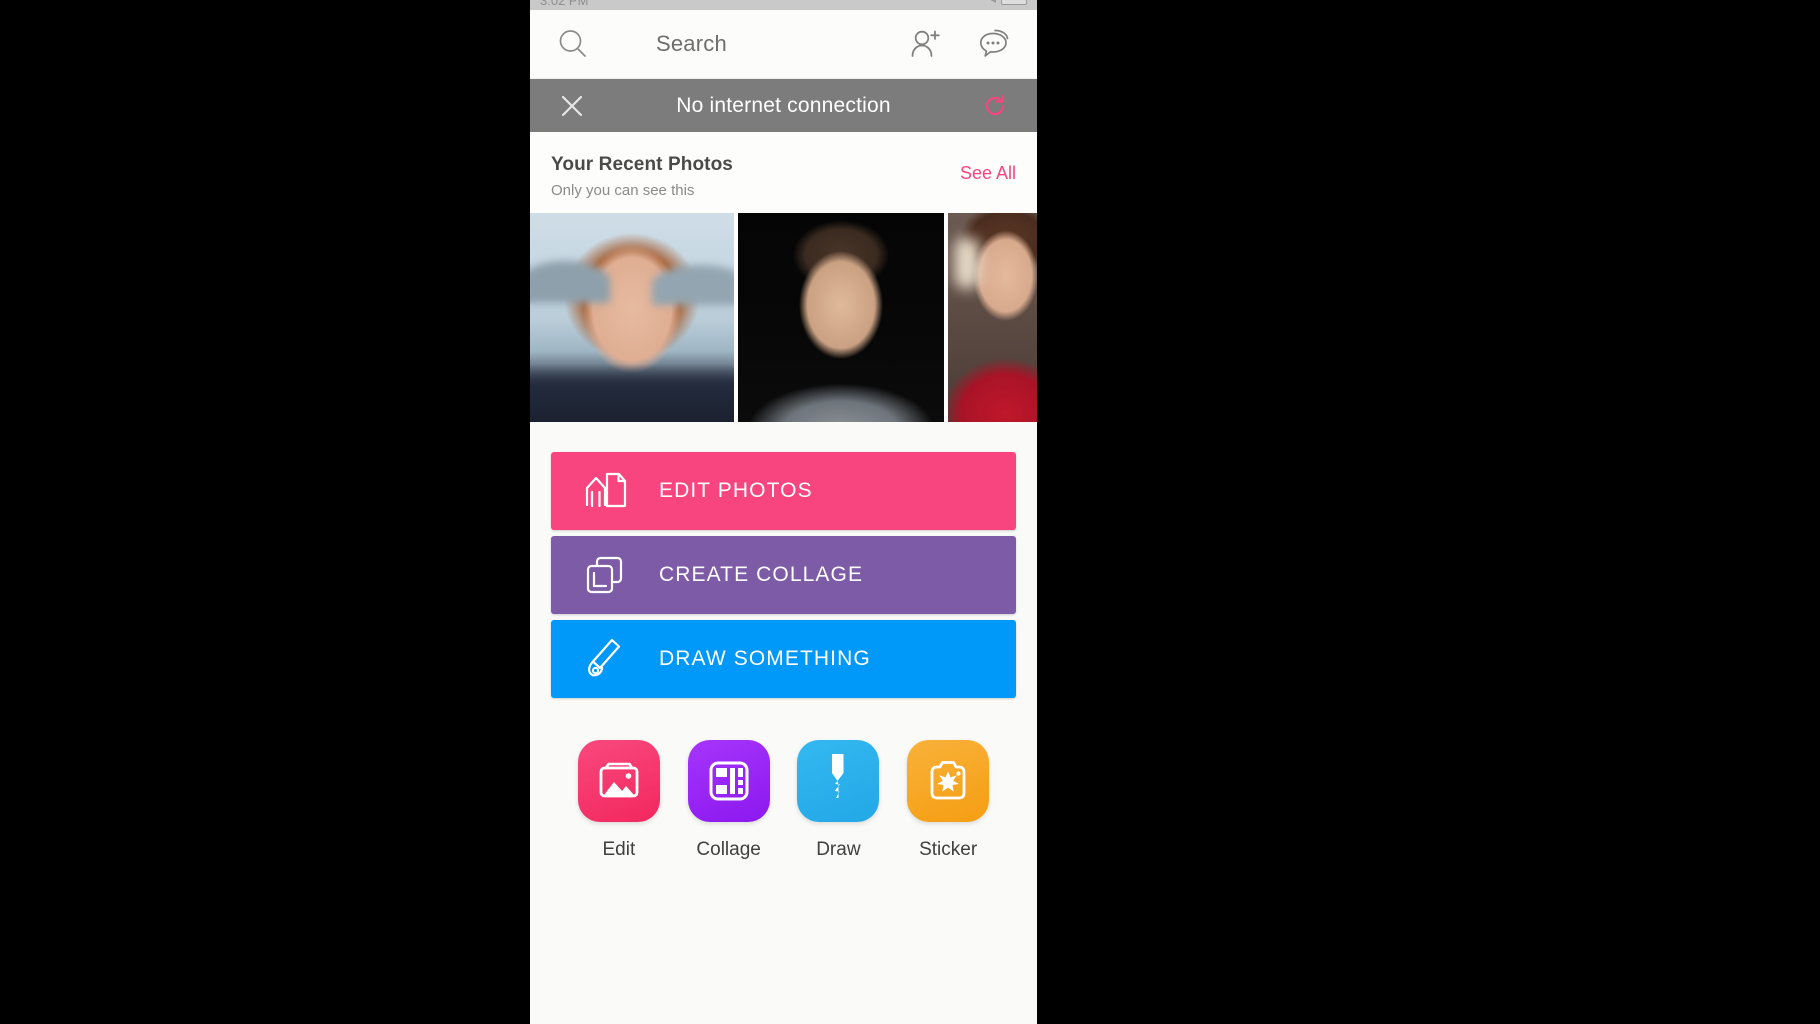  I want to click on battery-icon, so click(1014, 2).